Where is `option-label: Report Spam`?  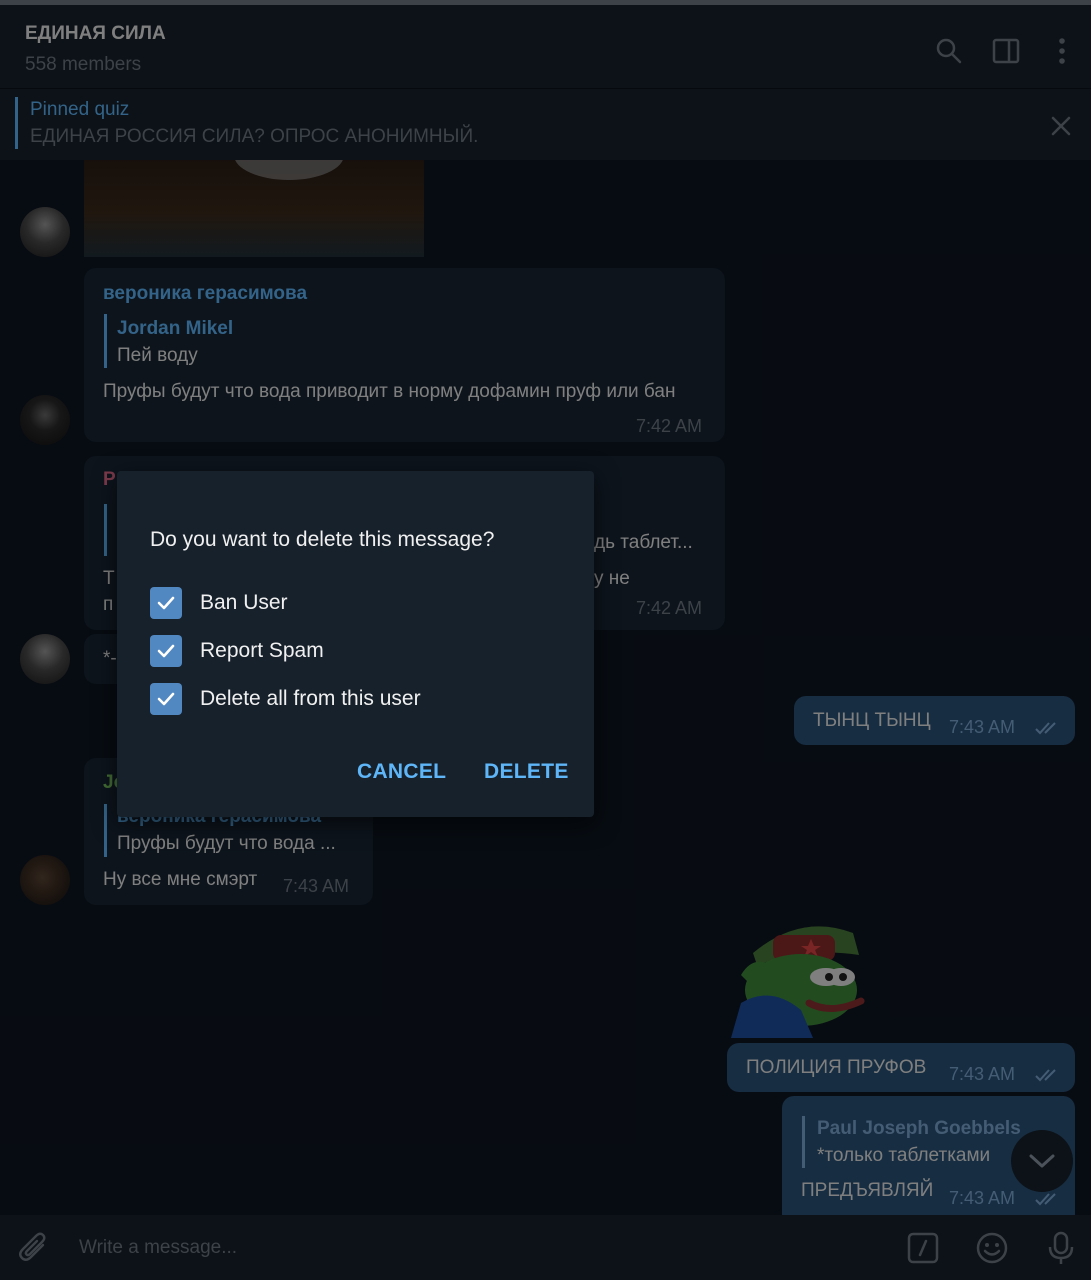 option-label: Report Spam is located at coordinates (262, 650).